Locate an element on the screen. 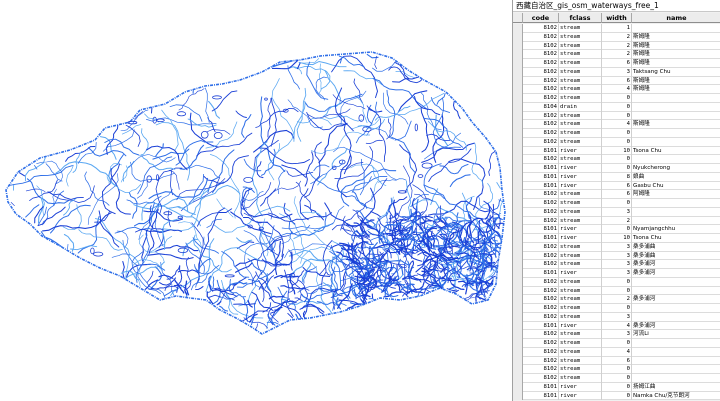 Image resolution: width=720 pixels, height=401 pixels. table-row: 8102 stream 3 桑多浦河 is located at coordinates (616, 264).